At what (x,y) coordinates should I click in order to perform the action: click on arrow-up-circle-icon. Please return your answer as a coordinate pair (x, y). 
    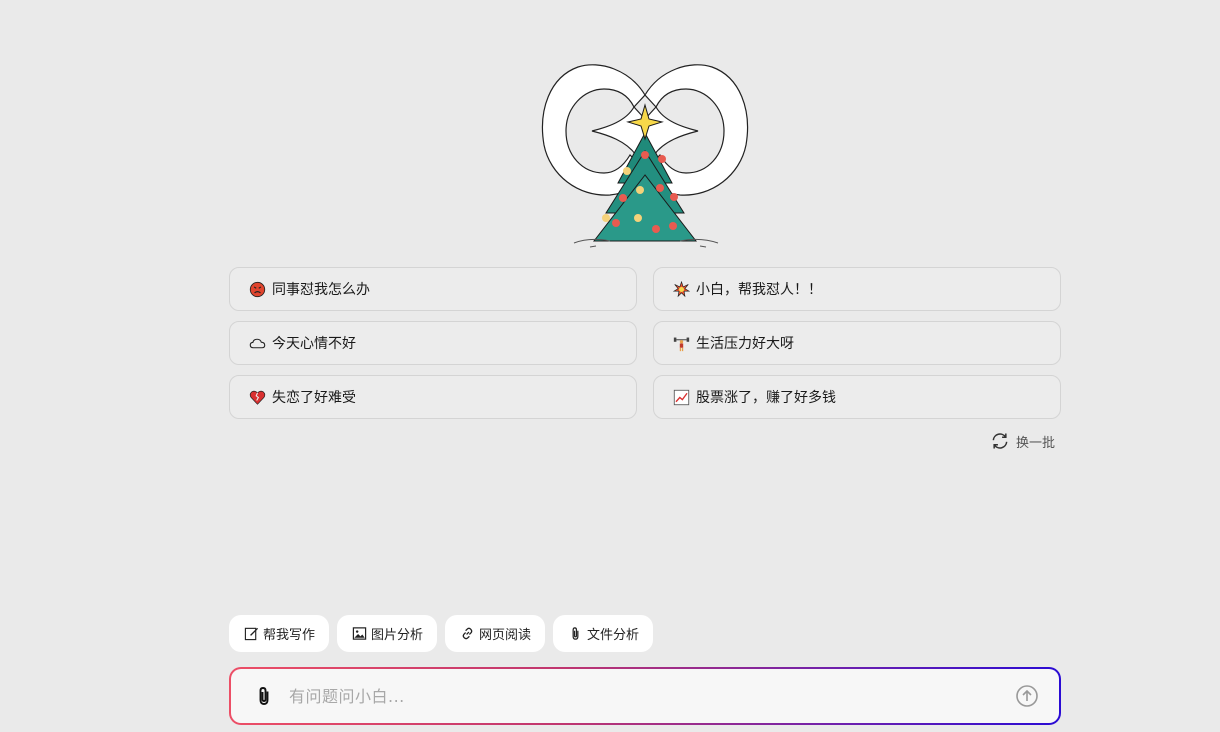
    Looking at the image, I should click on (1027, 696).